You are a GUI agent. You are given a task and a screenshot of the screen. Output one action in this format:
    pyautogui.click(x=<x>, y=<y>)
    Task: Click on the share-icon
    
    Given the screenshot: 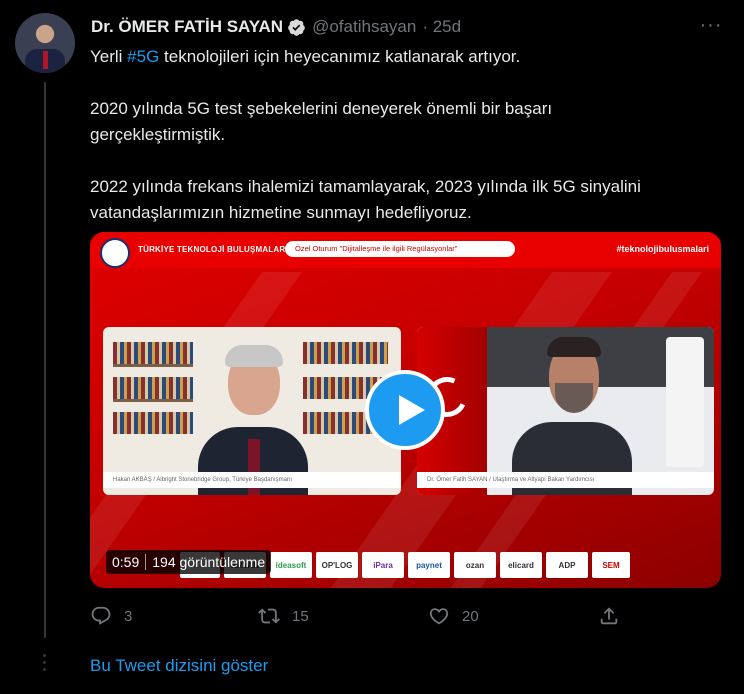 What is the action you would take?
    pyautogui.click(x=609, y=616)
    